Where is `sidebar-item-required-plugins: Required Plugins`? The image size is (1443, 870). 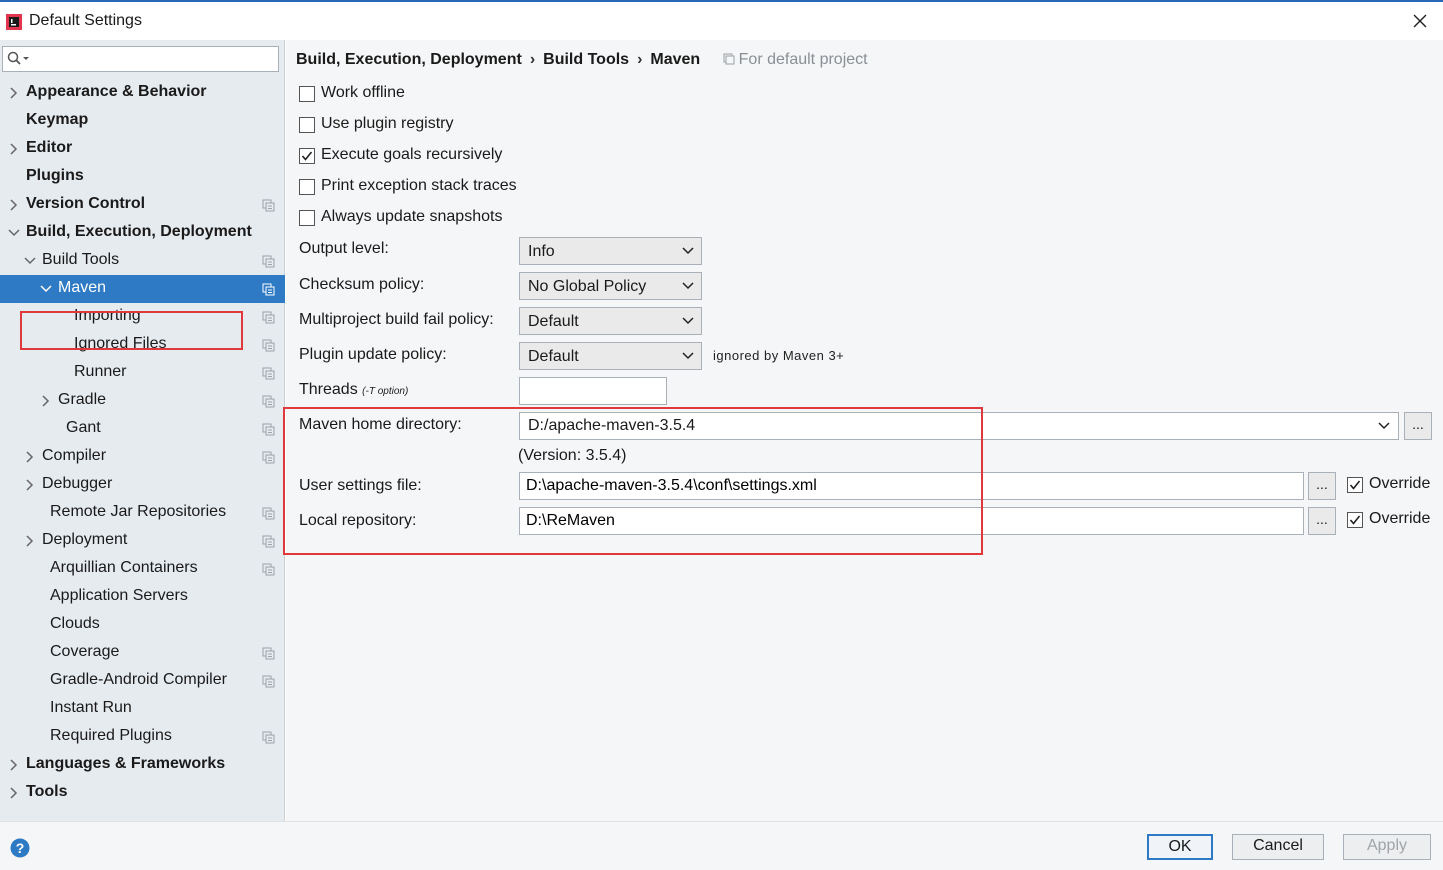 sidebar-item-required-plugins: Required Plugins is located at coordinates (142, 737).